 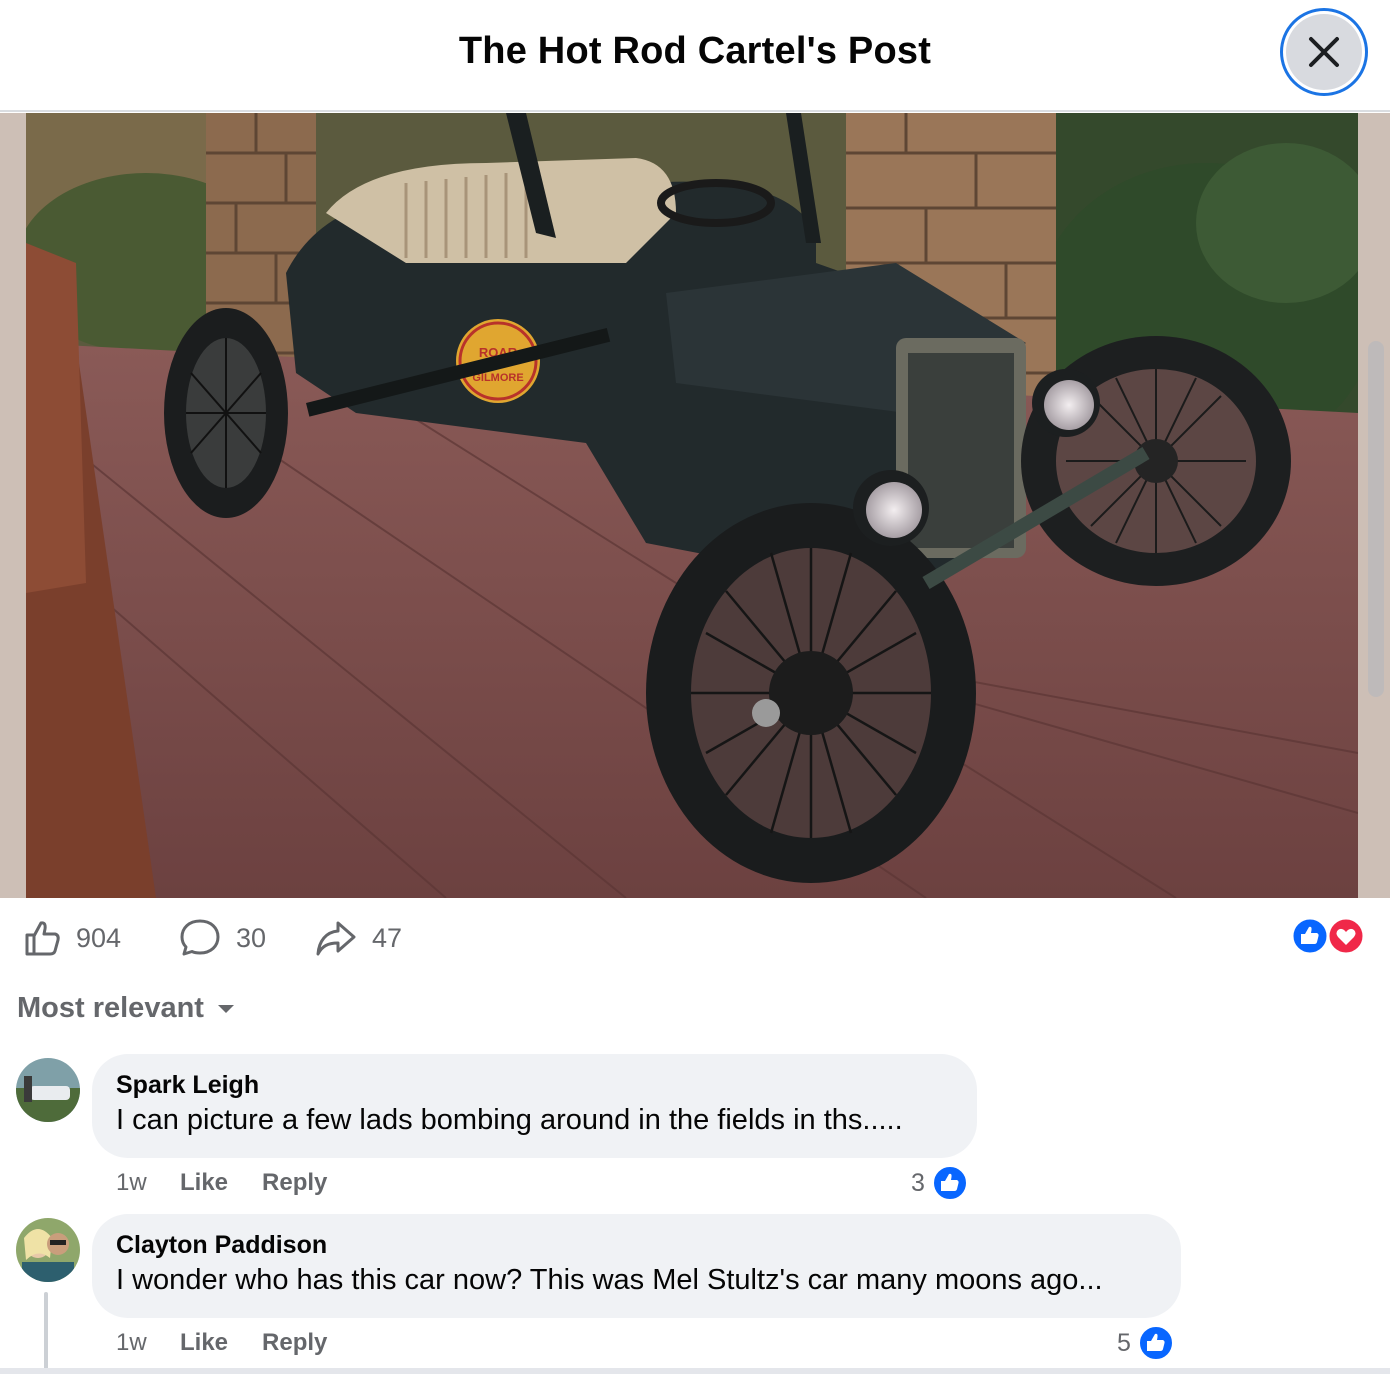 What do you see at coordinates (336, 938) in the screenshot?
I see `share-icon` at bounding box center [336, 938].